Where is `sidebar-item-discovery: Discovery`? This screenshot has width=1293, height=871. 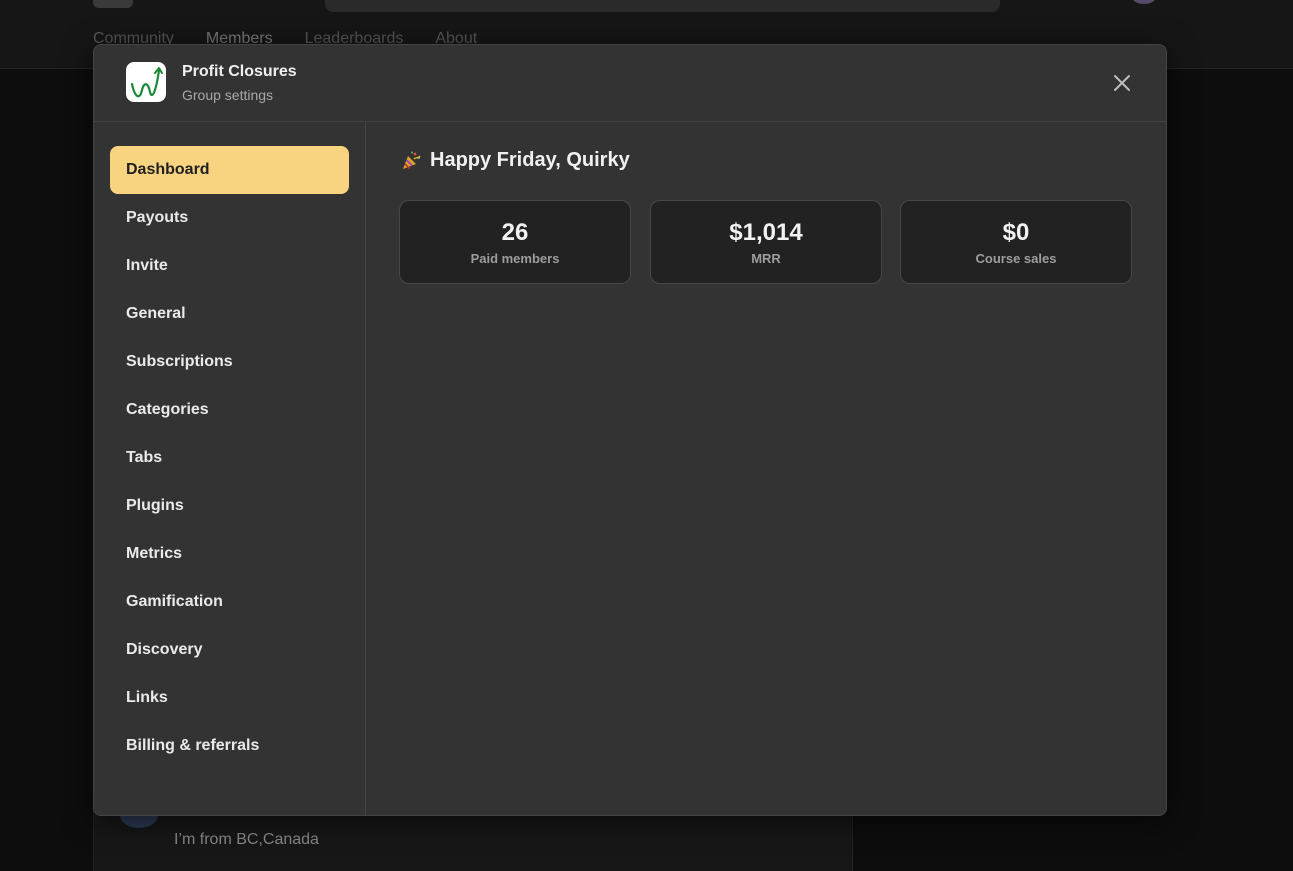
sidebar-item-discovery: Discovery is located at coordinates (229, 650).